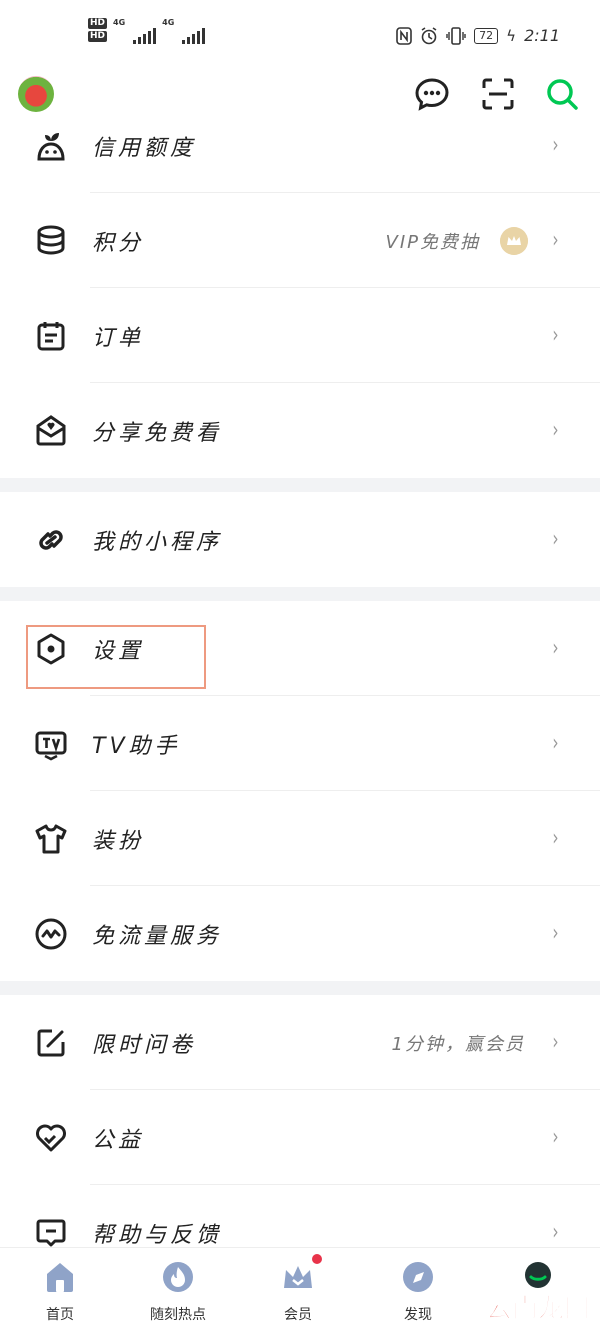  Describe the element at coordinates (486, 35) in the screenshot. I see `battery-level: 72` at that location.